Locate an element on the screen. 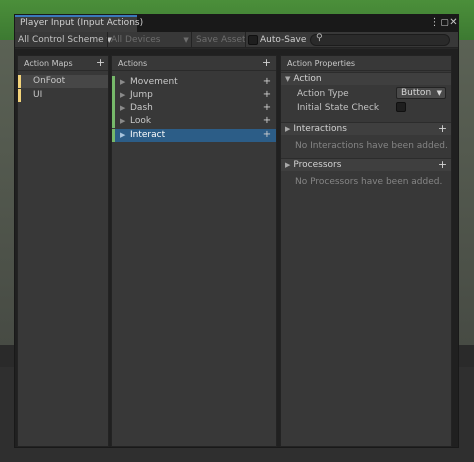  add-interaction-button: + is located at coordinates (442, 129).